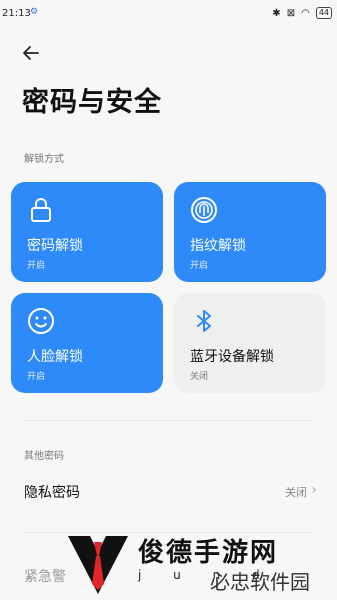  Describe the element at coordinates (204, 321) in the screenshot. I see `bluetooth-icon` at that location.